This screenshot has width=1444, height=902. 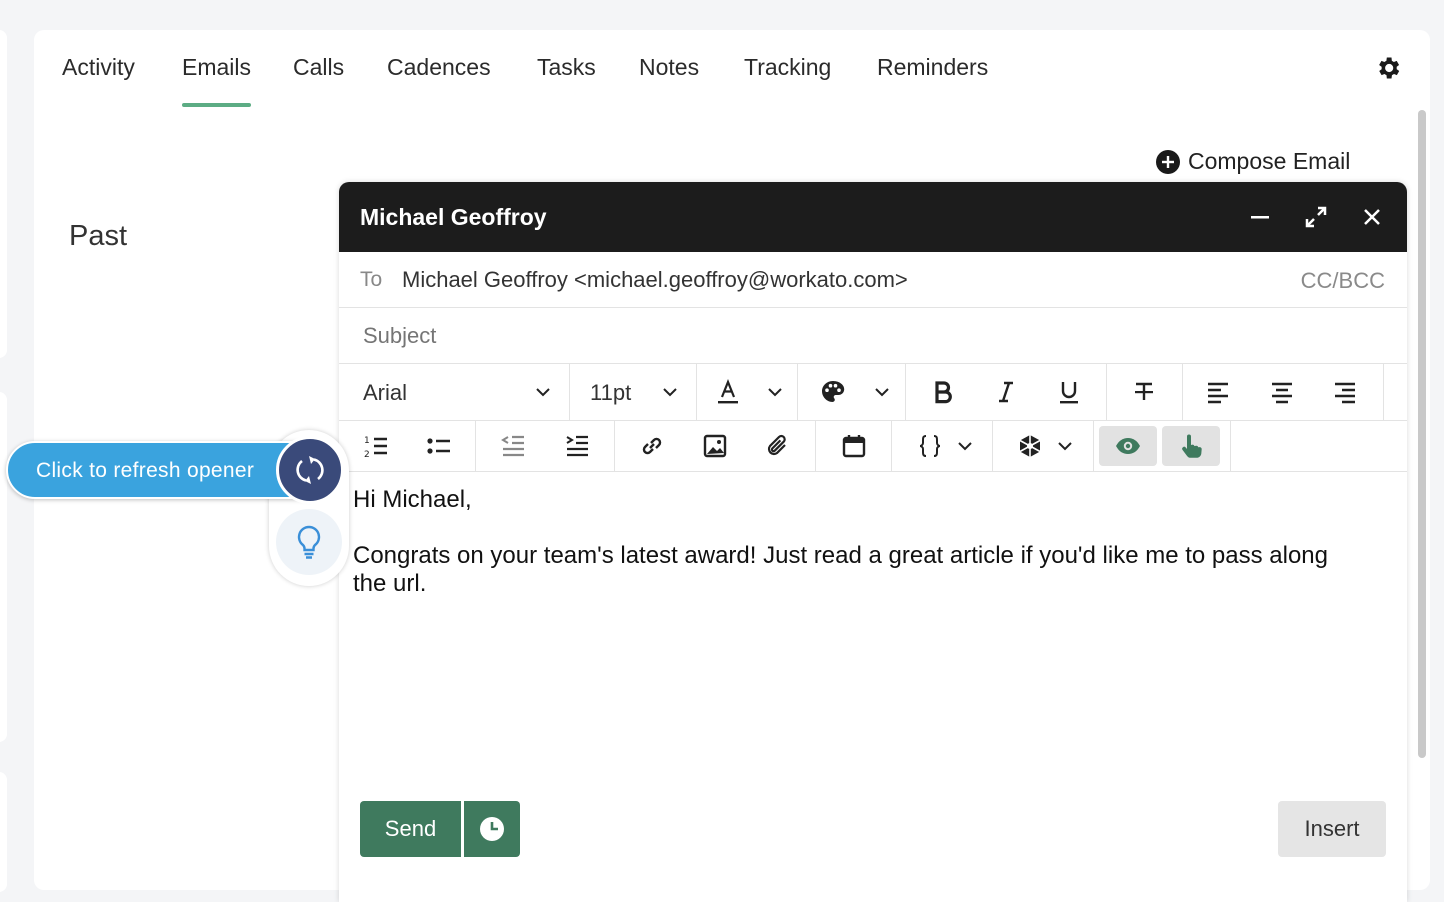 What do you see at coordinates (1422, 434) in the screenshot?
I see `scrollbar-thumb` at bounding box center [1422, 434].